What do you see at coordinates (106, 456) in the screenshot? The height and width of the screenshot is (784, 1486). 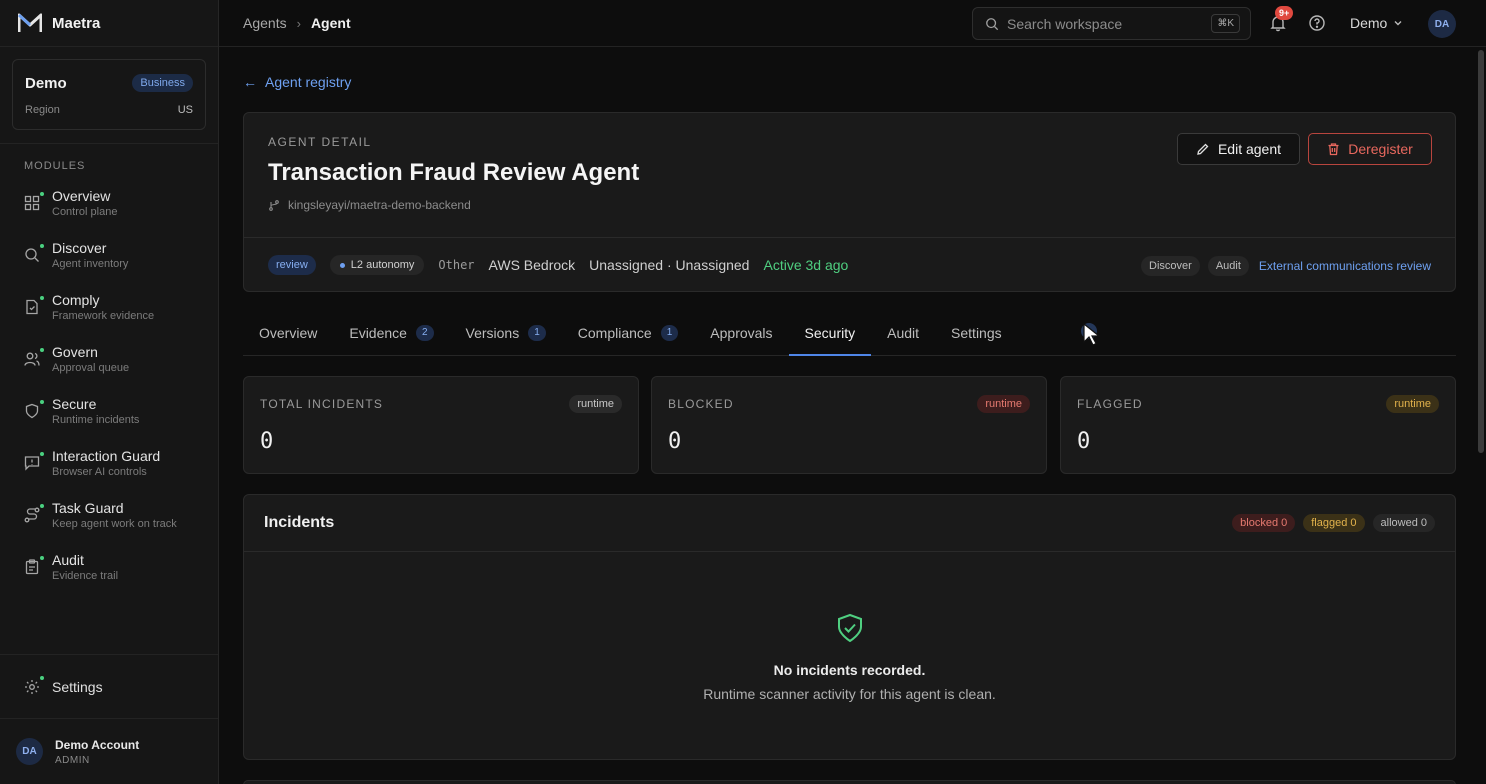 I see `nav-title: Interaction Guard` at bounding box center [106, 456].